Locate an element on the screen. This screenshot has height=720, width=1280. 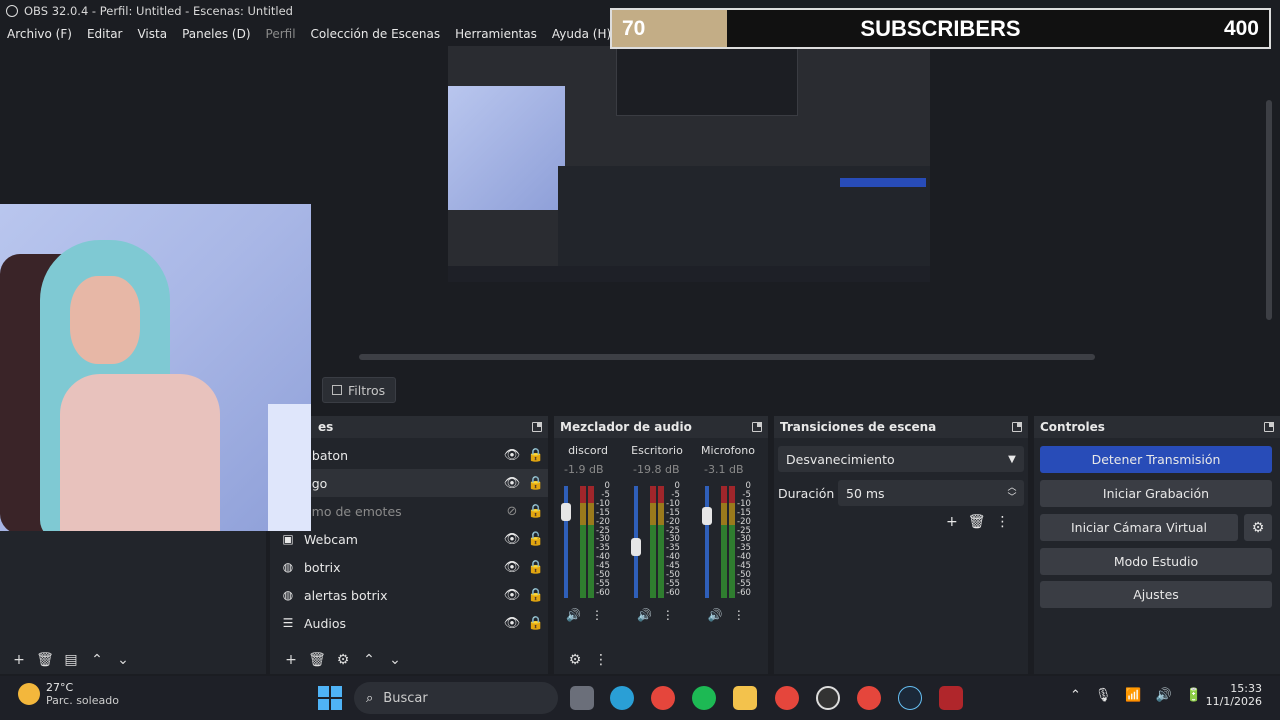
channel-db: -1.9 dB is located at coordinates (584, 469).